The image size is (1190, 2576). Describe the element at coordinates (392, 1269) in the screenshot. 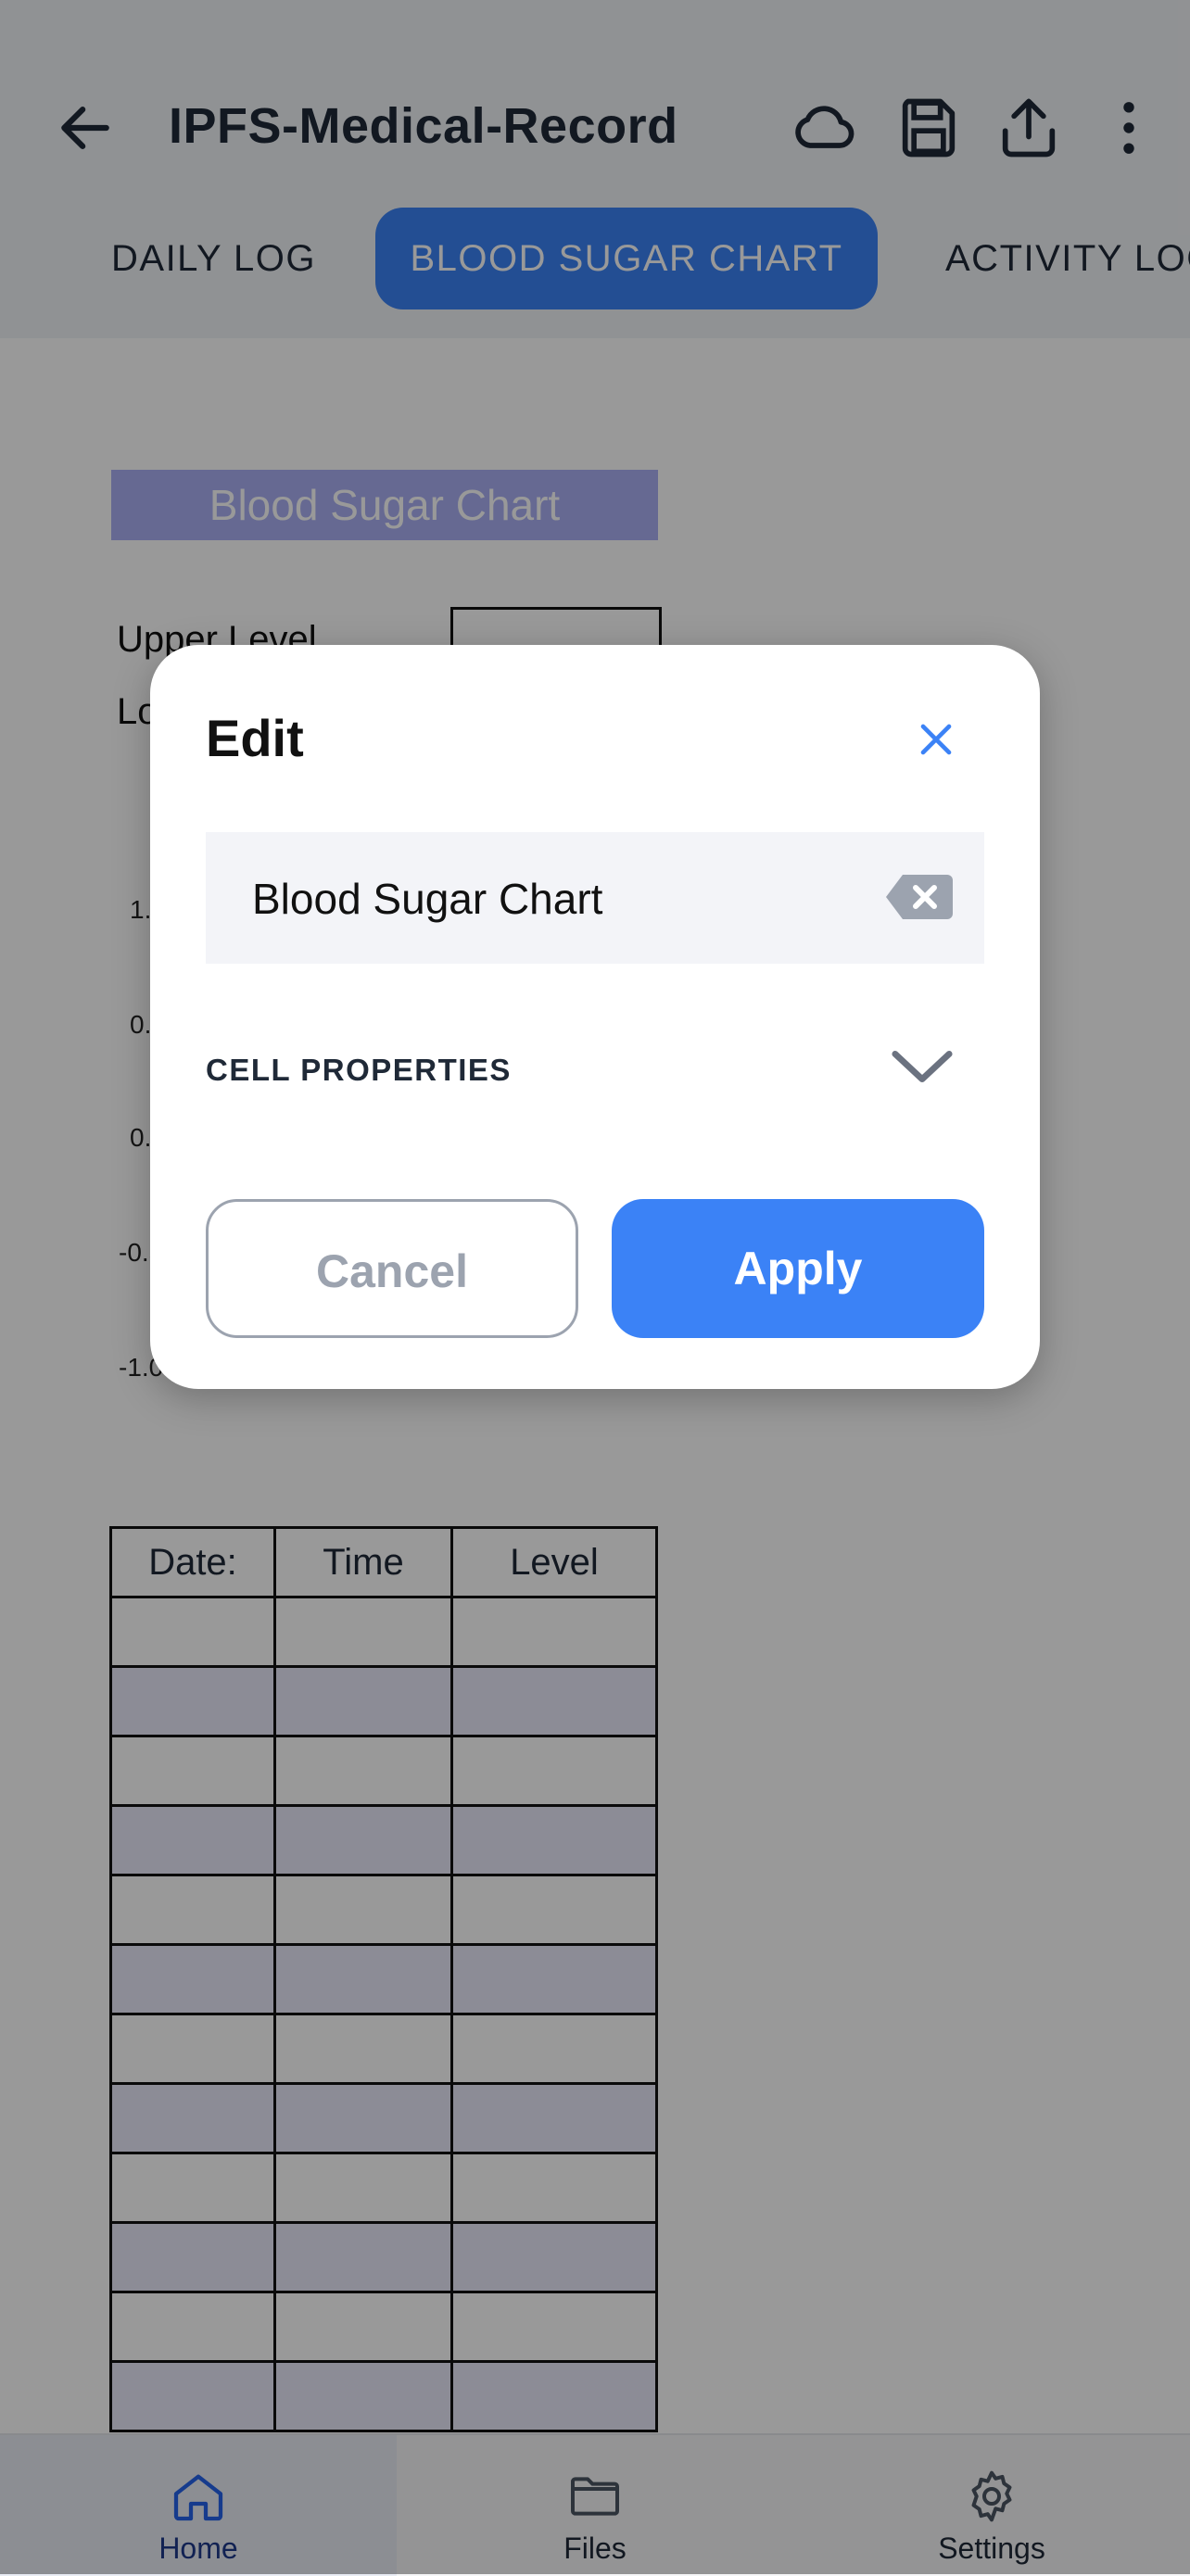

I see `cancel-button: Cancel` at that location.